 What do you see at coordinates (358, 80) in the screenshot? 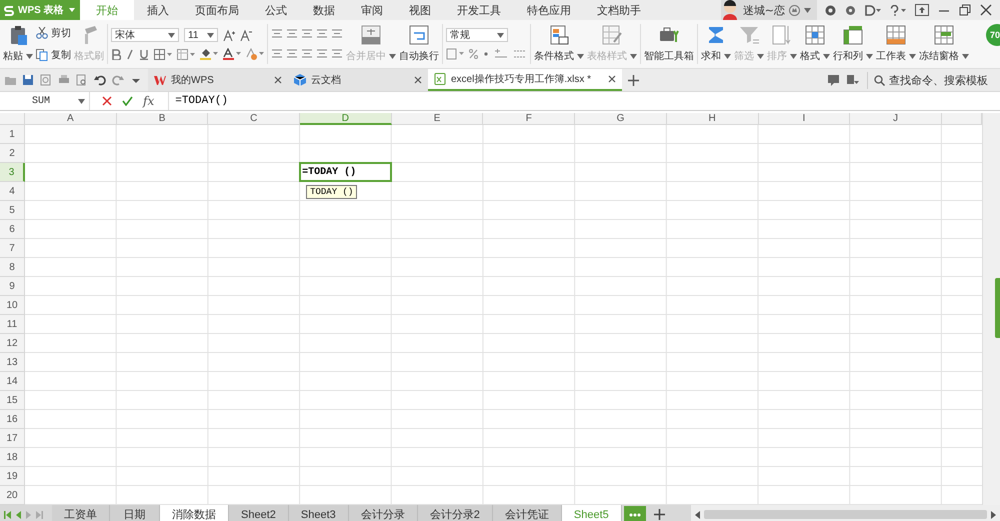
I see `document-tab: 云文档` at bounding box center [358, 80].